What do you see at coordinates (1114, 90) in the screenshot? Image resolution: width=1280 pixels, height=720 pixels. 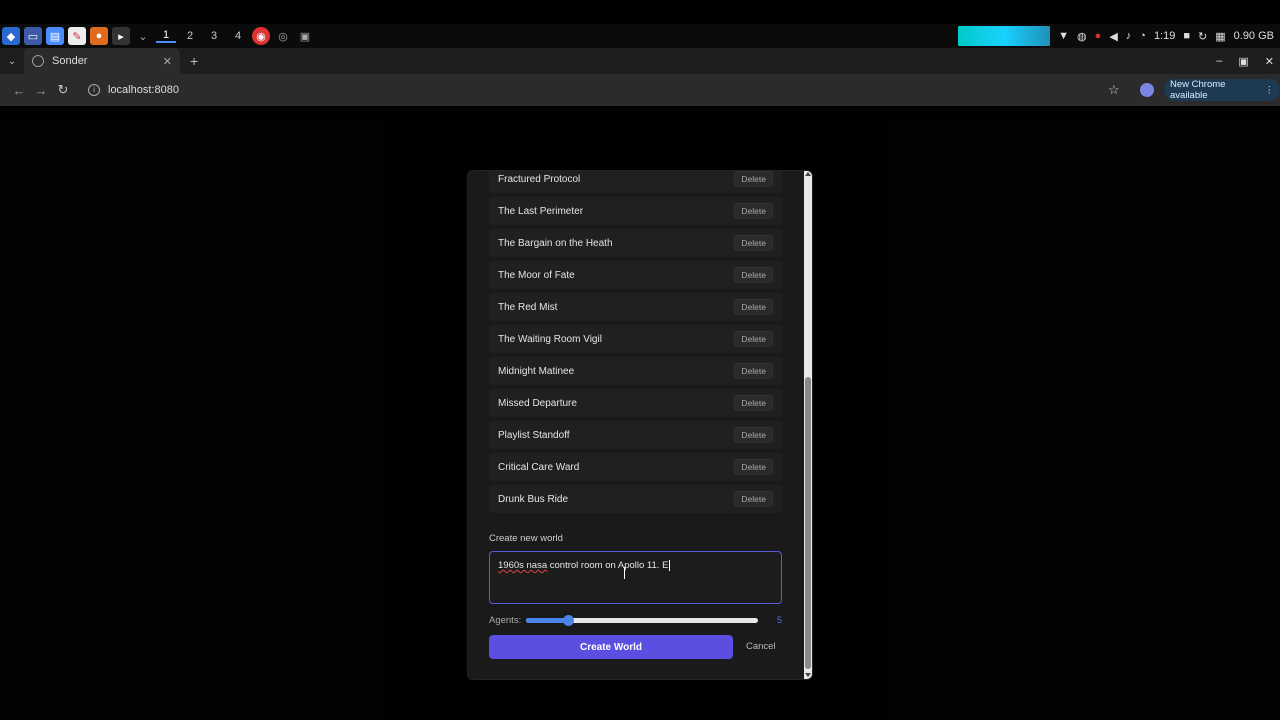 I see `bookmark-star-icon: ☆` at bounding box center [1114, 90].